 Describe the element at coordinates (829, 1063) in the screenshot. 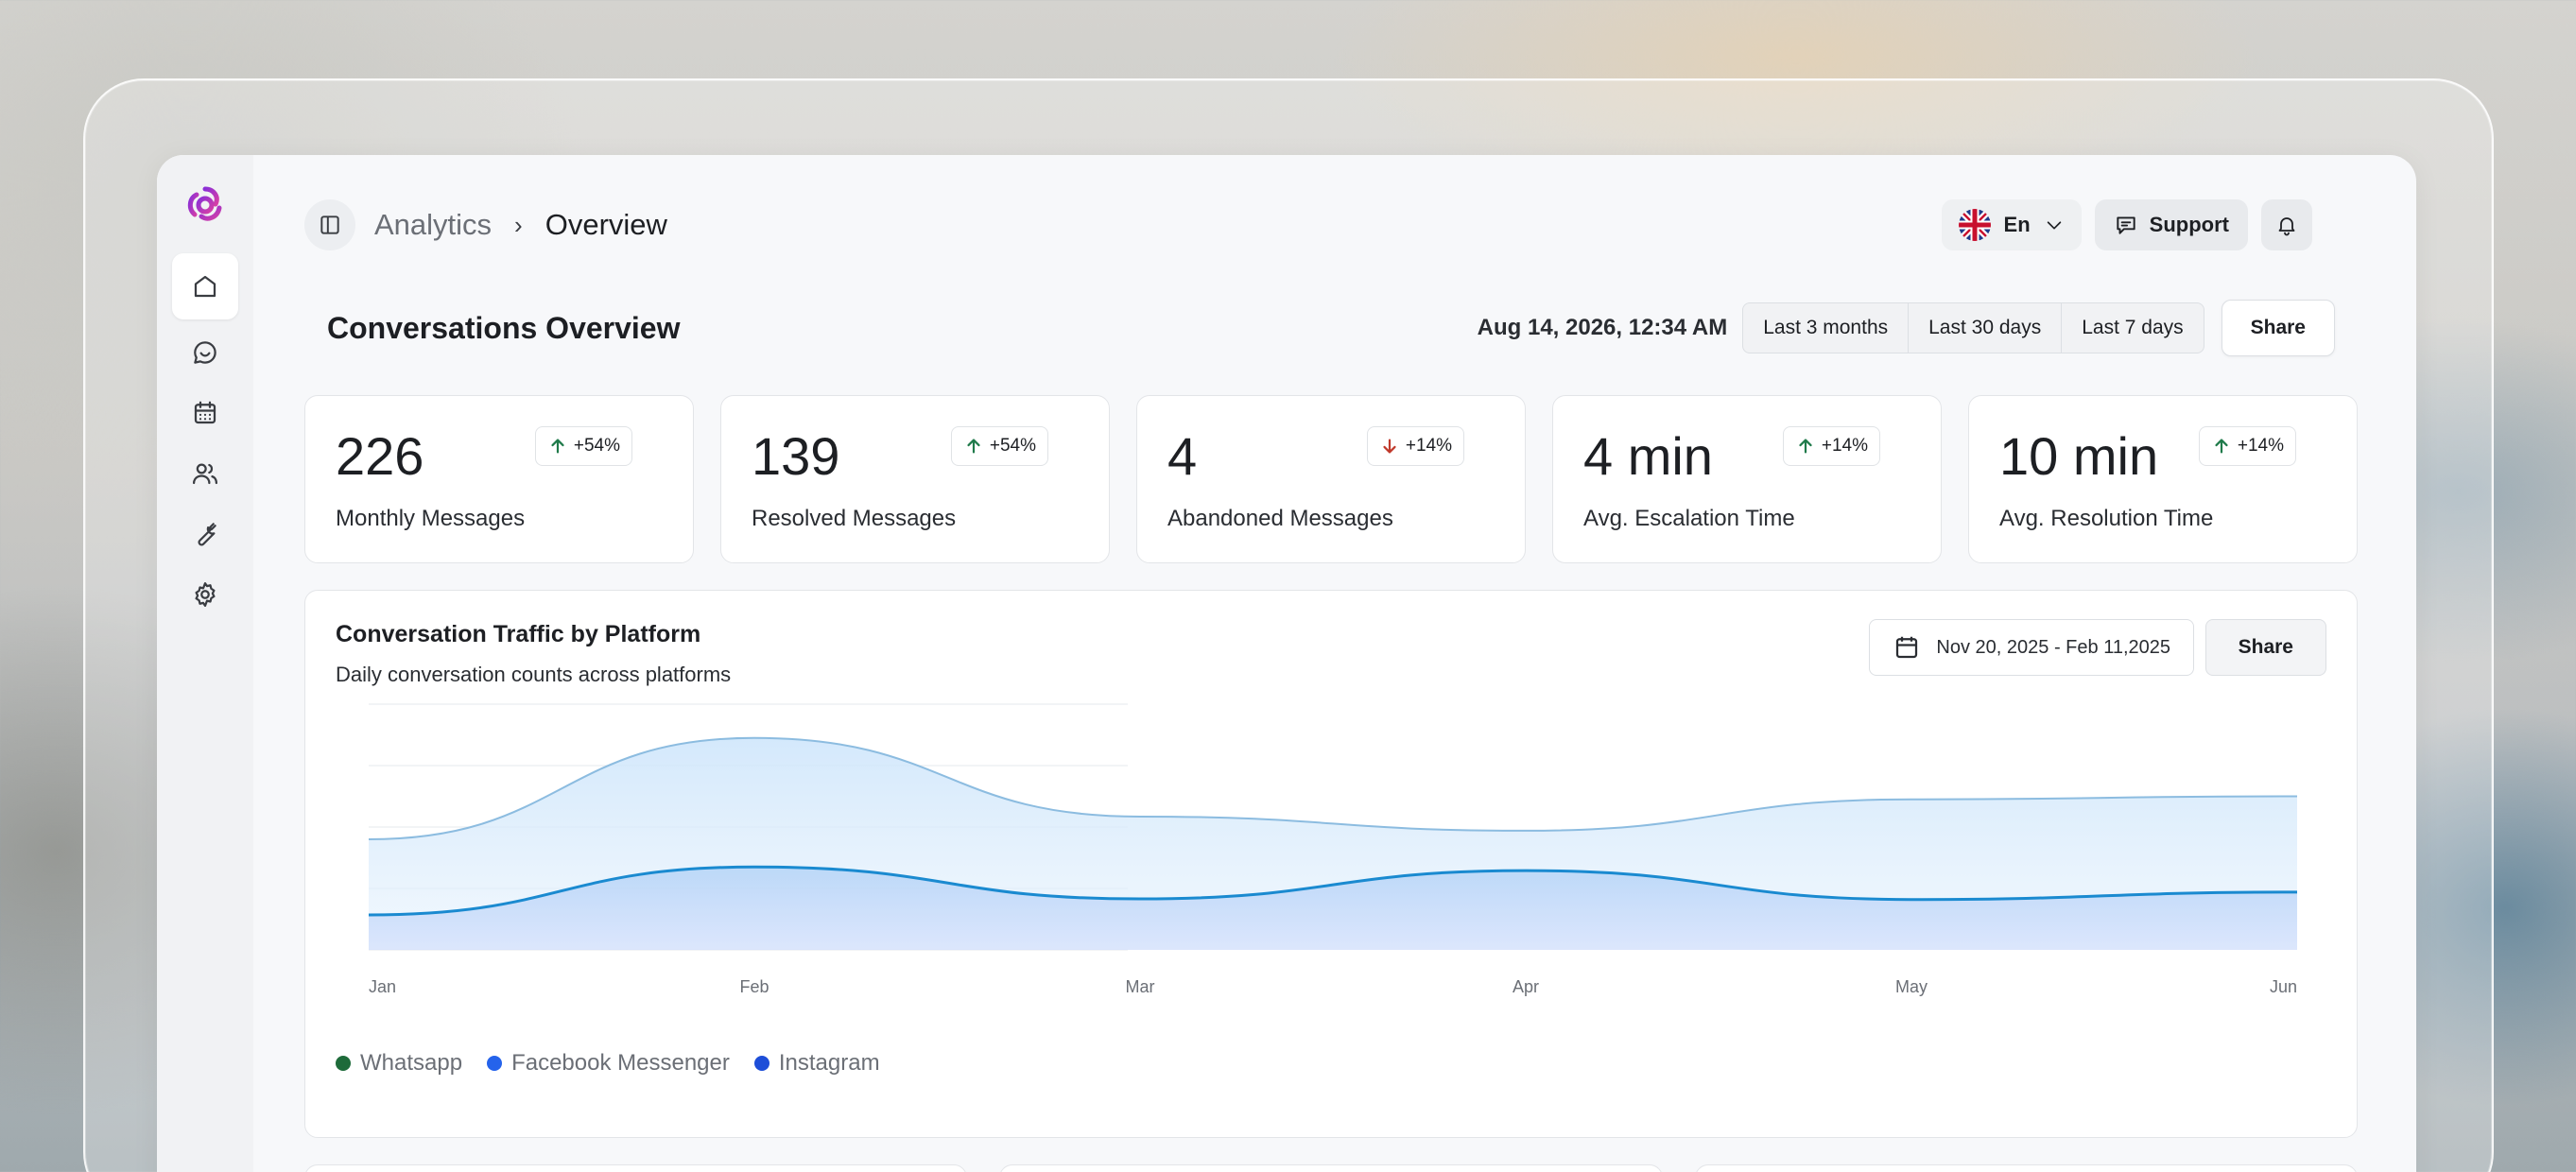

I see `legend-label: Instagram` at that location.